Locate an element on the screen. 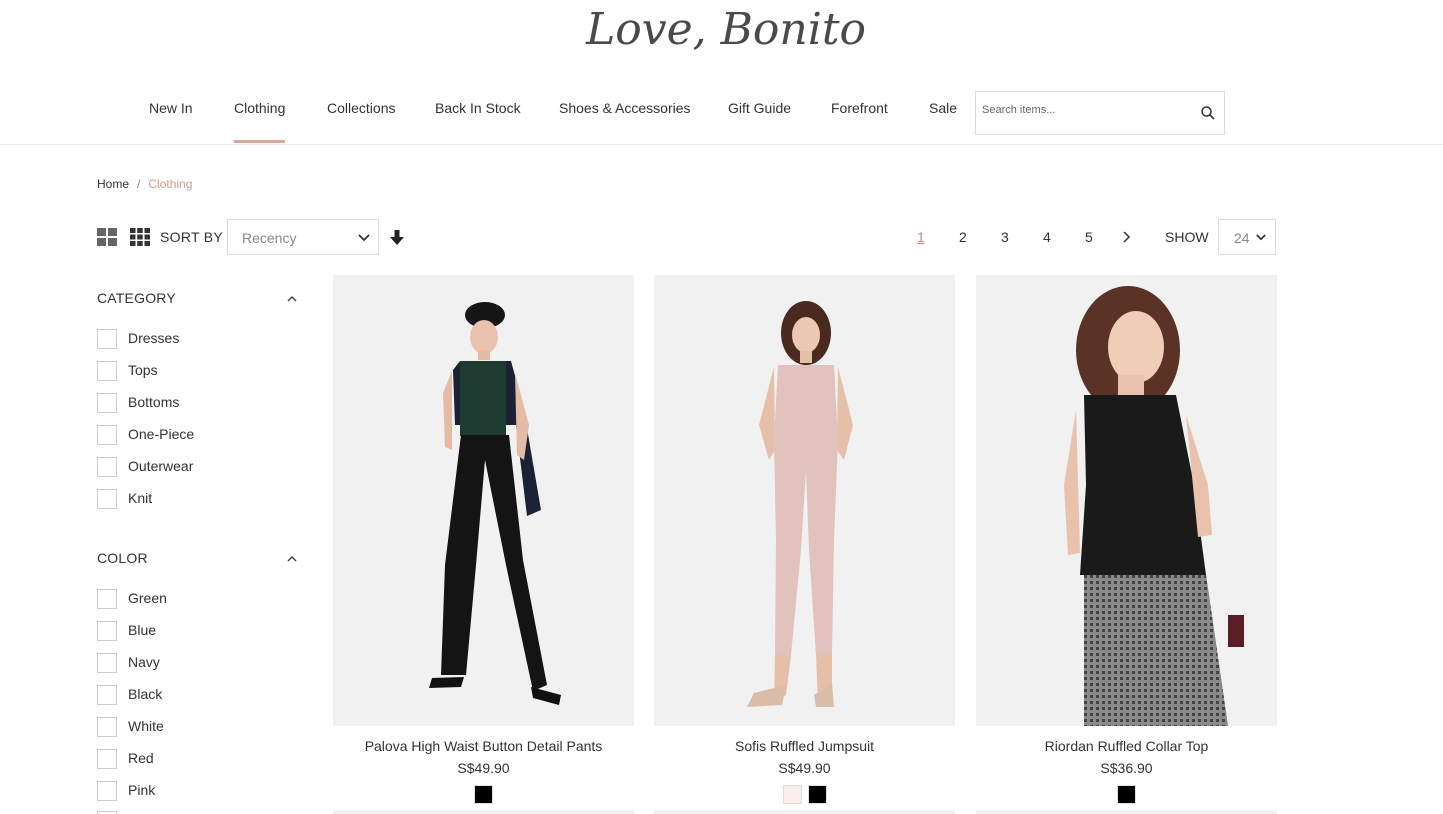 The image size is (1443, 814). color-filter-green: Green is located at coordinates (197, 598).